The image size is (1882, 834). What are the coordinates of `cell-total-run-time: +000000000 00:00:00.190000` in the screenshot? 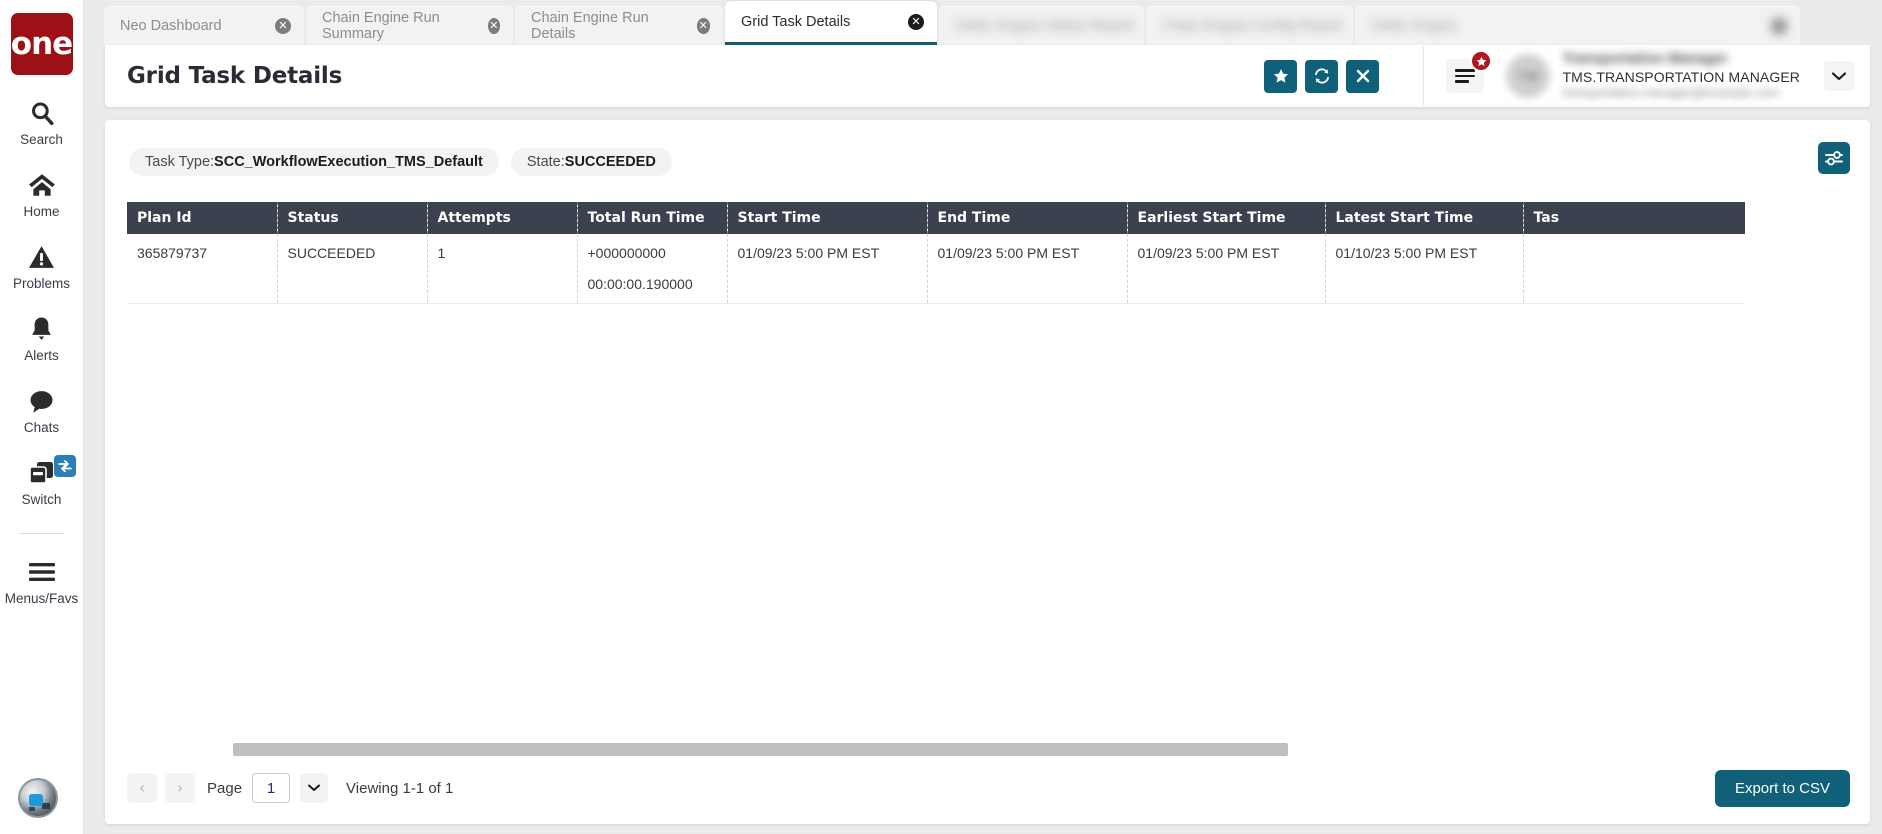 It's located at (652, 269).